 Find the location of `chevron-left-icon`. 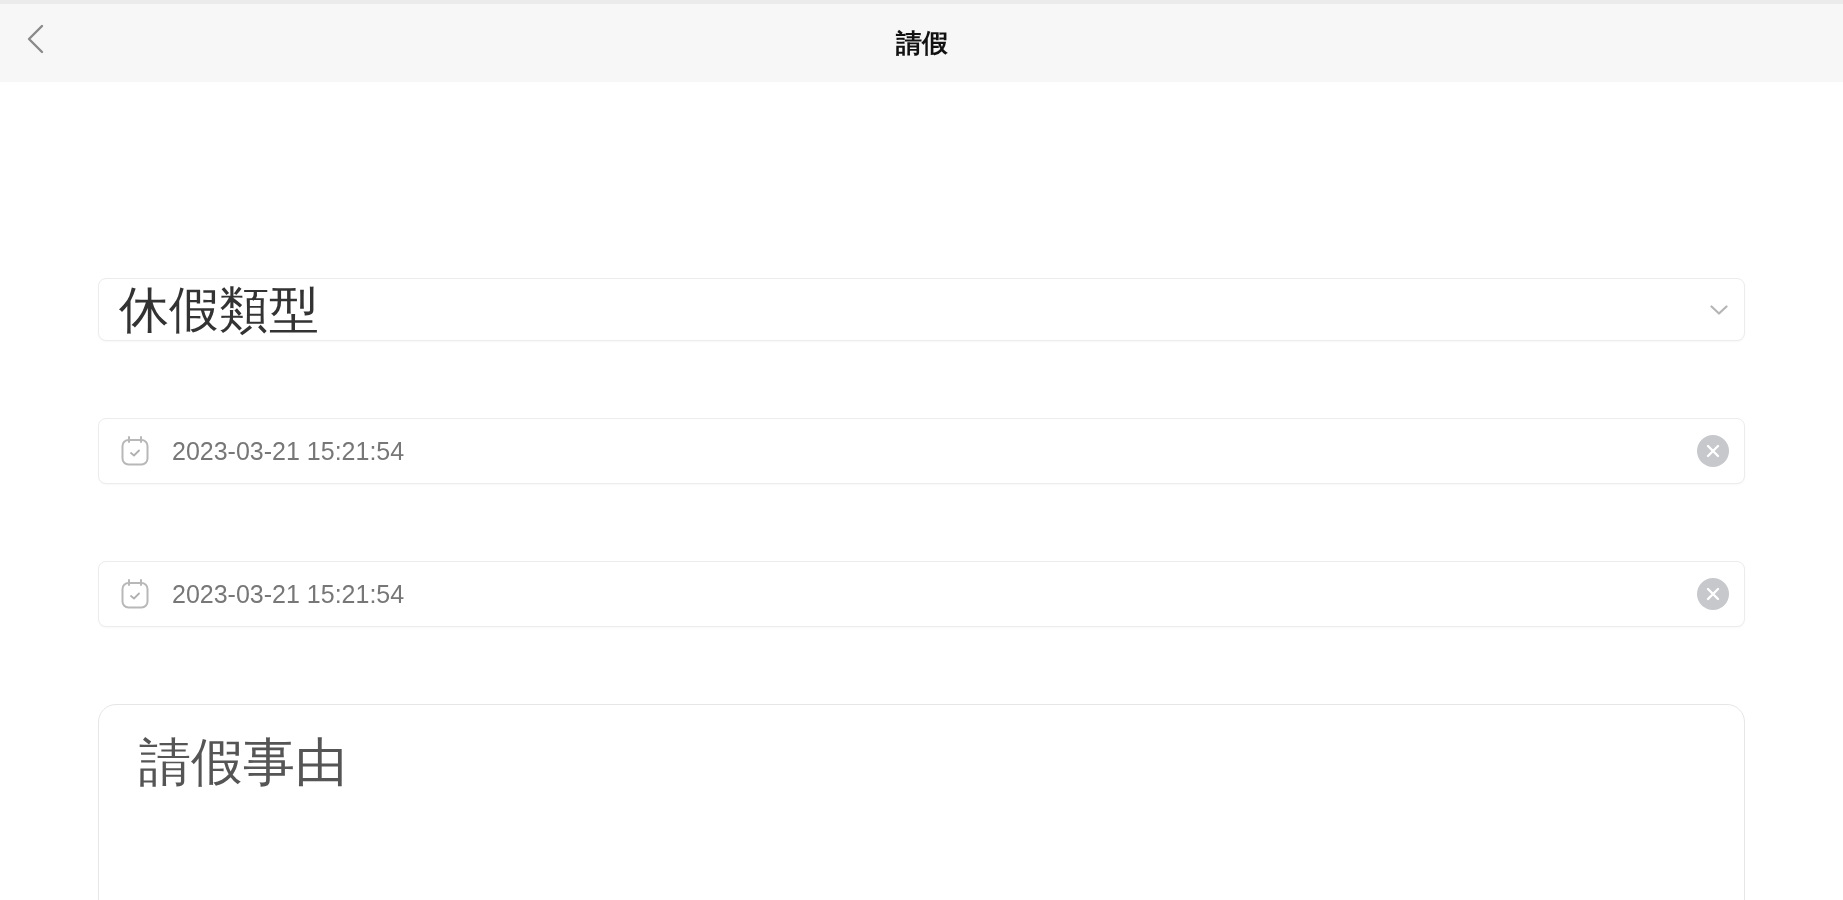

chevron-left-icon is located at coordinates (35, 39).